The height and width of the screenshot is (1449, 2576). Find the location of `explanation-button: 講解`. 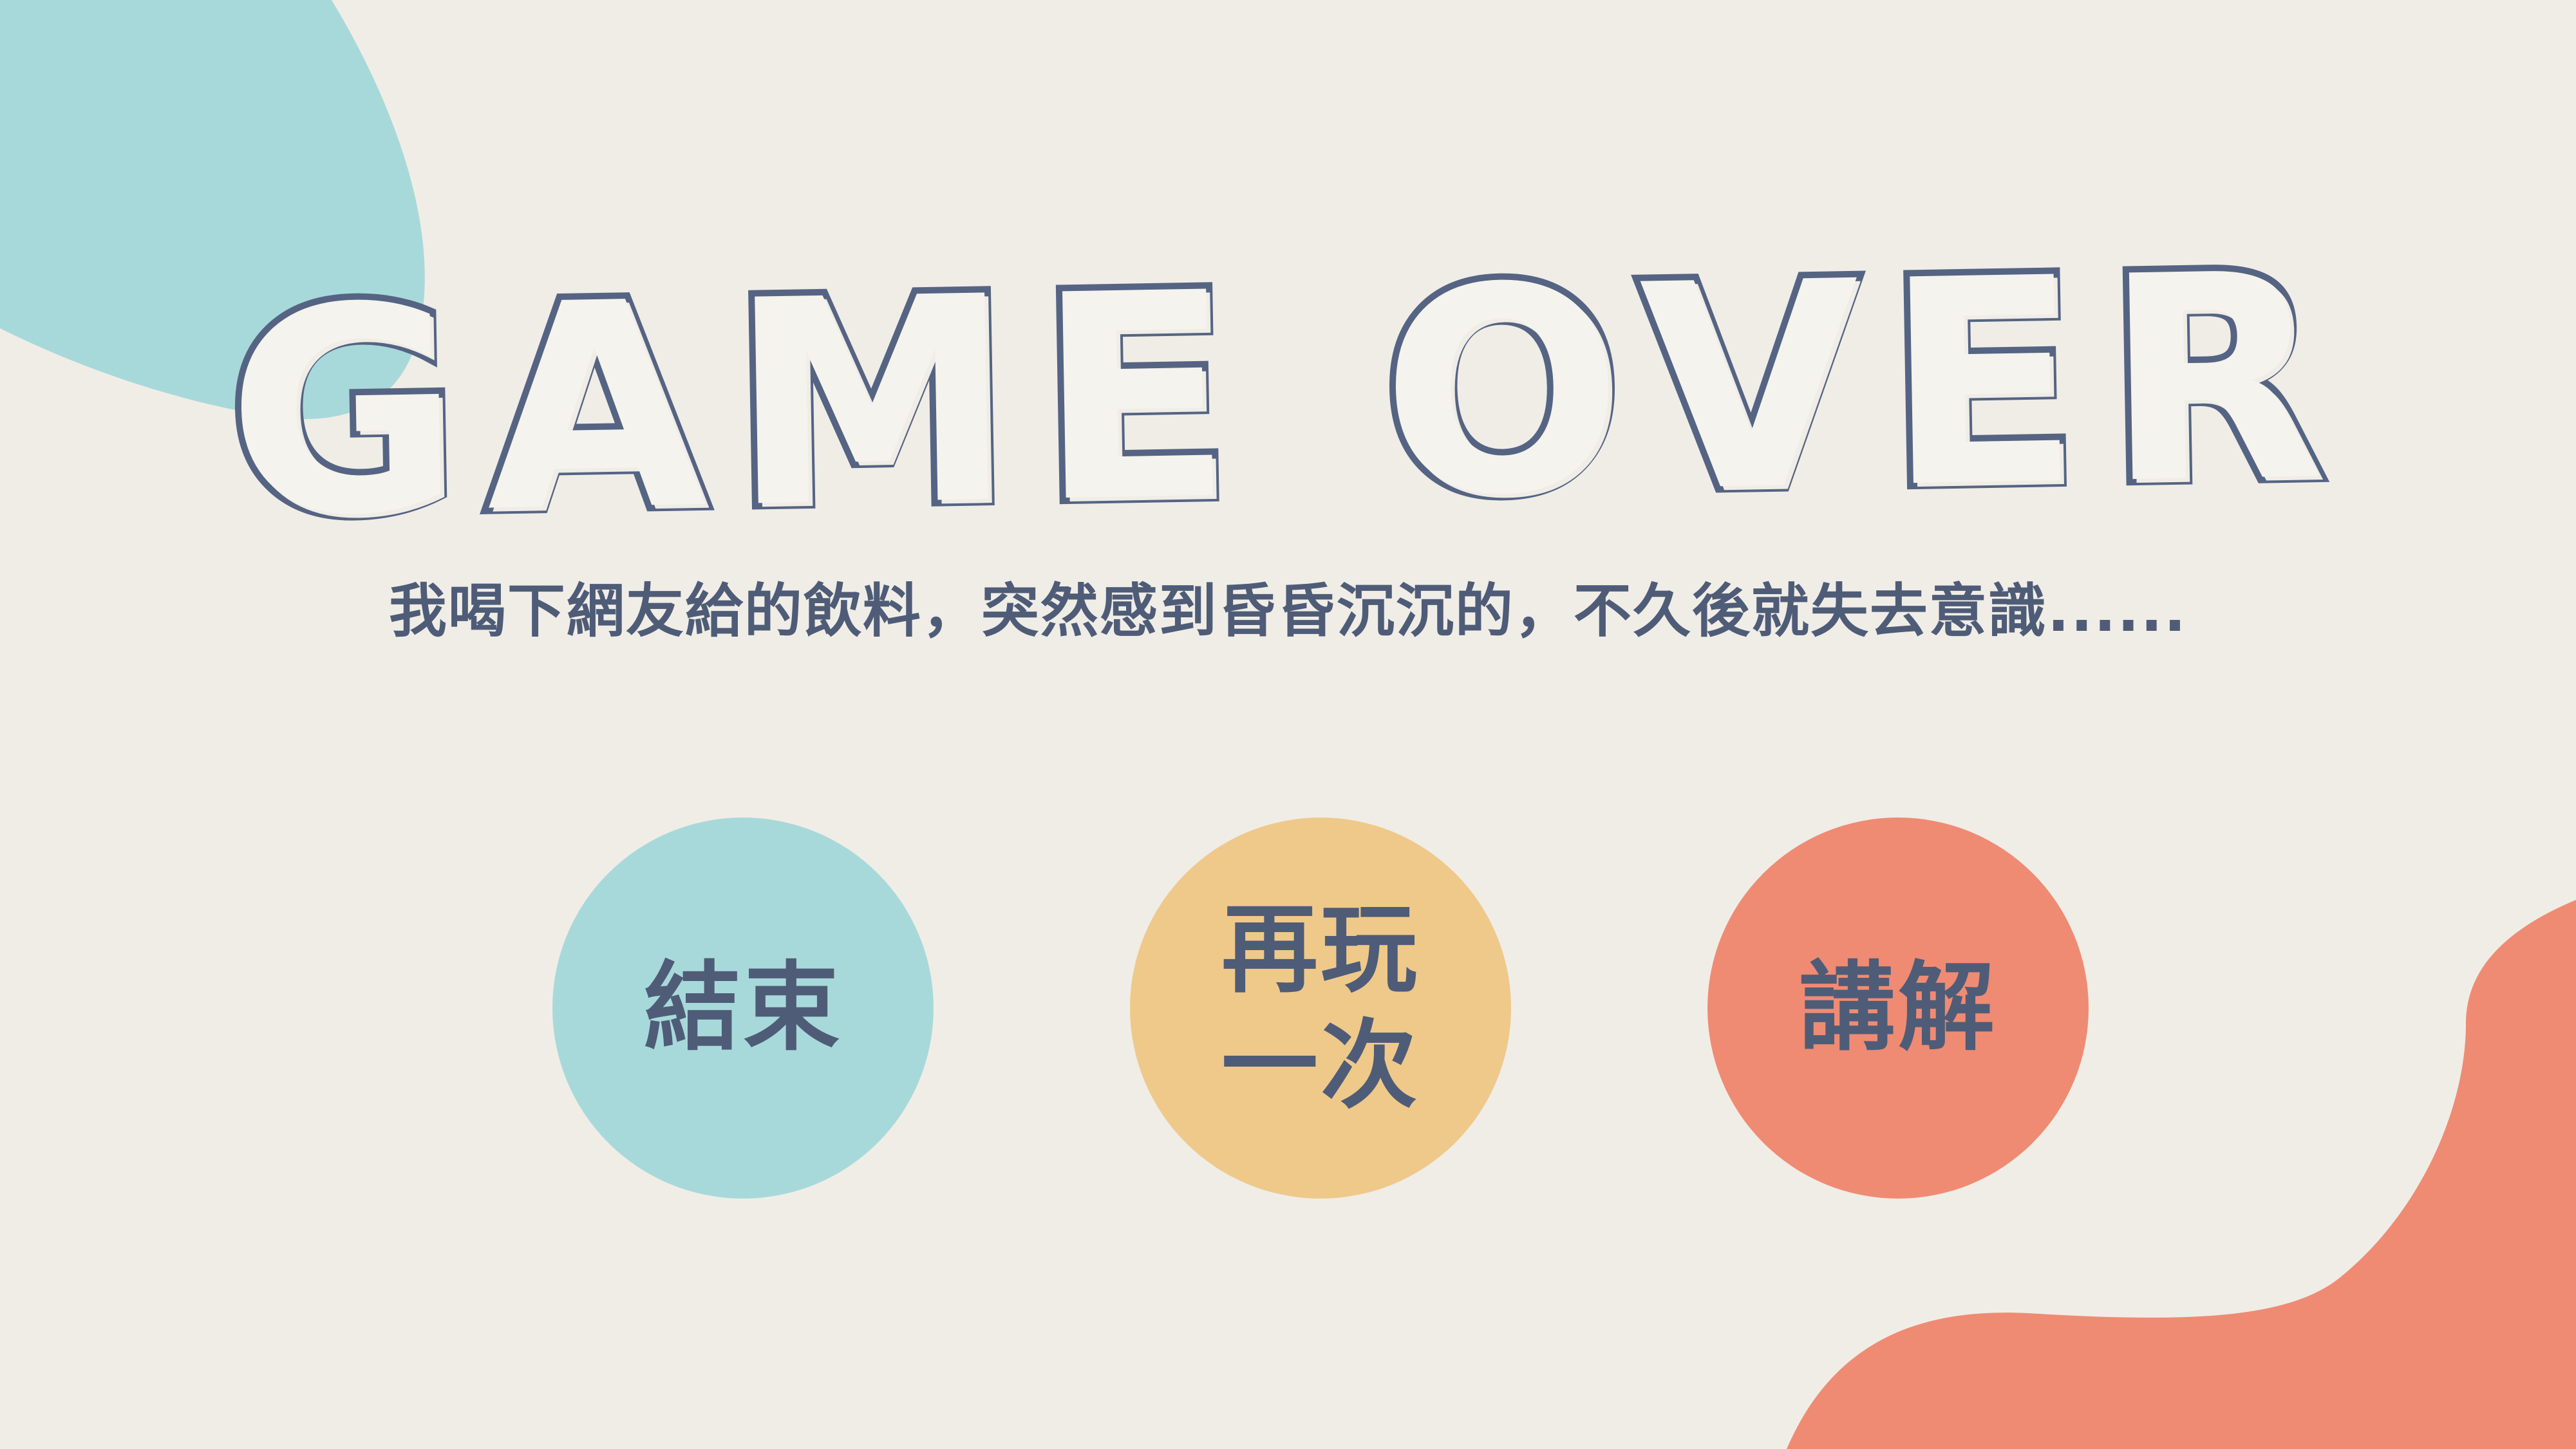

explanation-button: 講解 is located at coordinates (1898, 1008).